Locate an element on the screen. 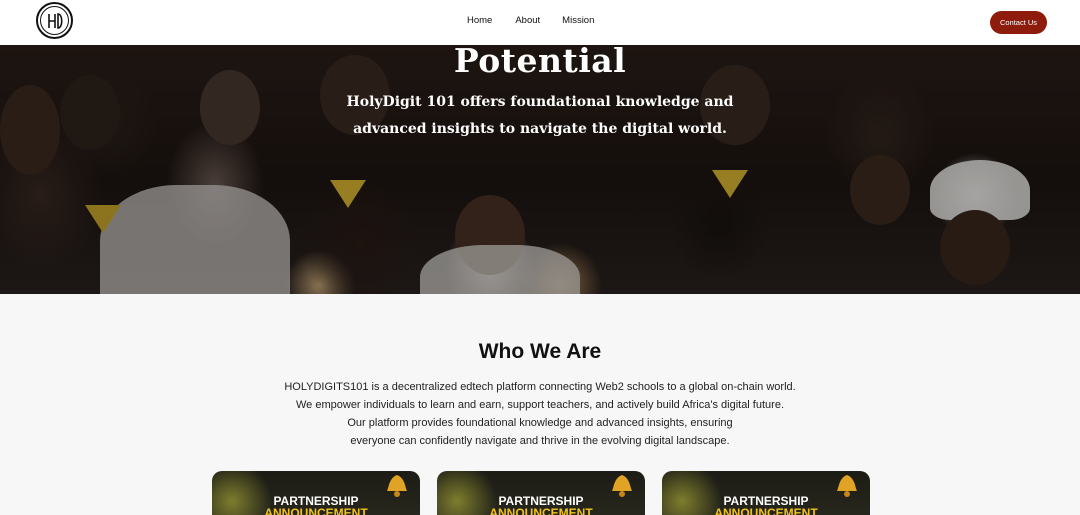 The width and height of the screenshot is (1080, 515). nav-link-home: Home is located at coordinates (479, 20).